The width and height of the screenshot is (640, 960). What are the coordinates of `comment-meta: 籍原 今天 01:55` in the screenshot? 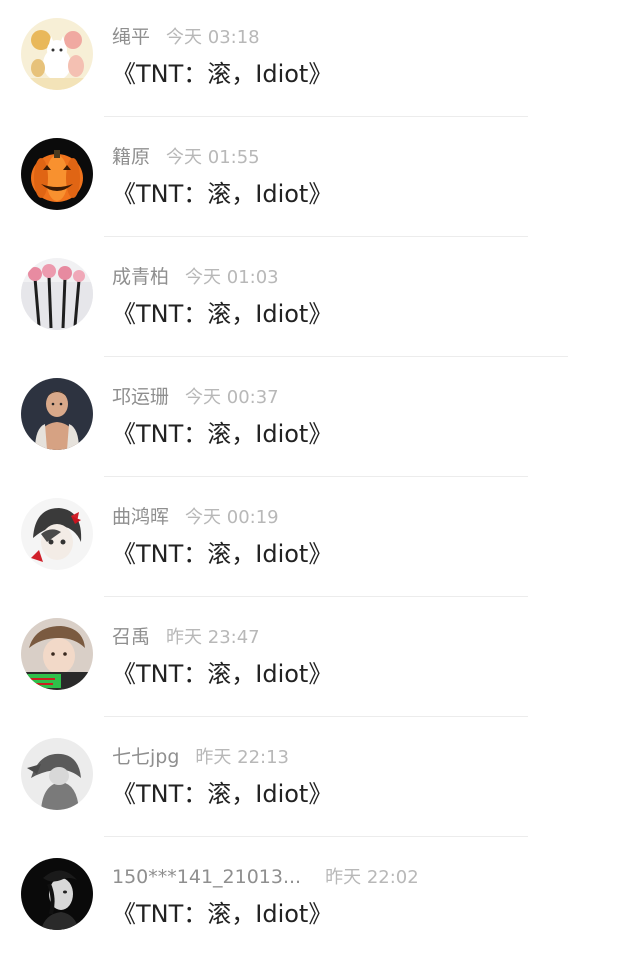 It's located at (186, 157).